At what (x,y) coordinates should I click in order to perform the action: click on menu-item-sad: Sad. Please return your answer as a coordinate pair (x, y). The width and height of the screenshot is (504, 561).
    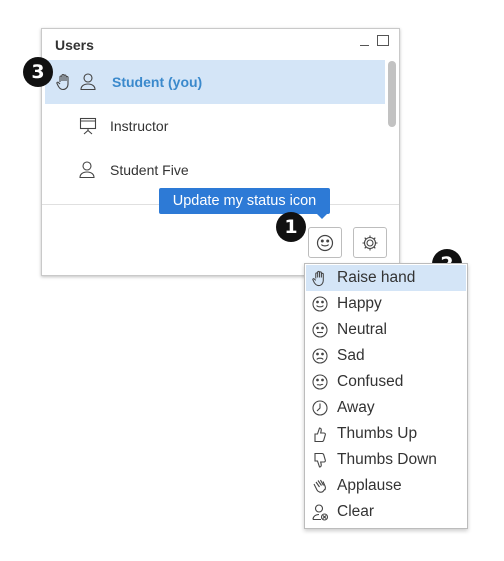
    Looking at the image, I should click on (386, 356).